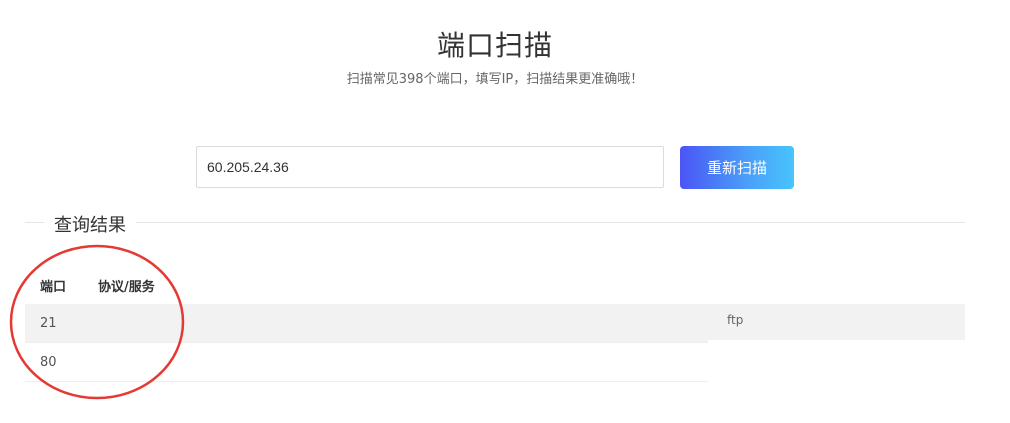 This screenshot has height=423, width=1010. Describe the element at coordinates (737, 167) in the screenshot. I see `rescan-button: 重新扫描` at that location.